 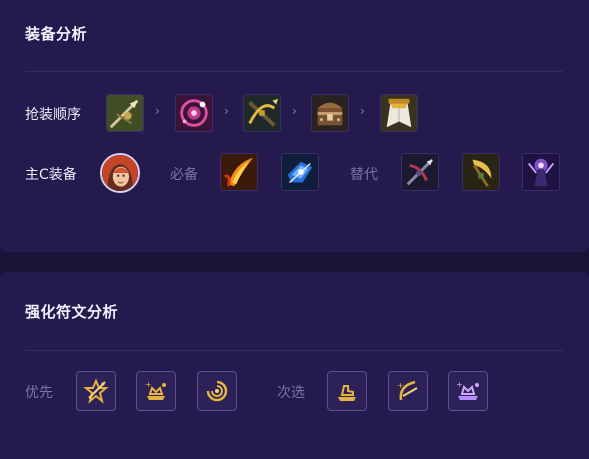 I want to click on equipment-analysis-title: 装备分析, so click(x=56, y=34).